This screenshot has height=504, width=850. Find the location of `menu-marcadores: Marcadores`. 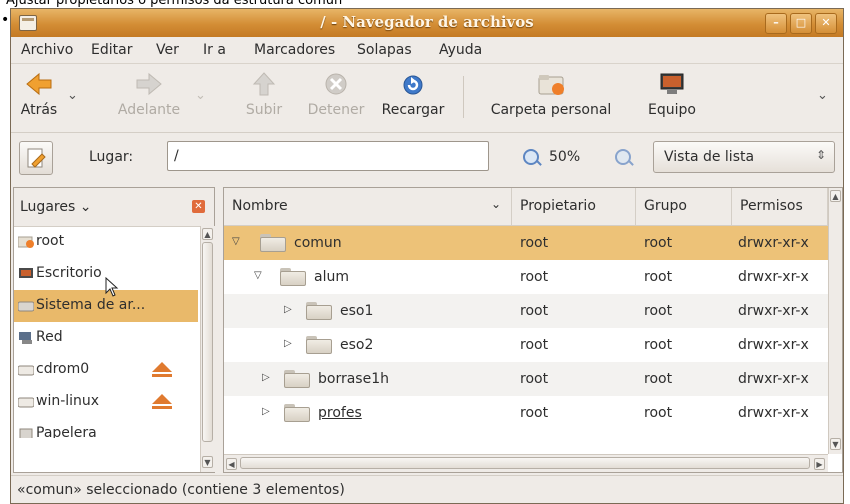

menu-marcadores: Marcadores is located at coordinates (294, 50).